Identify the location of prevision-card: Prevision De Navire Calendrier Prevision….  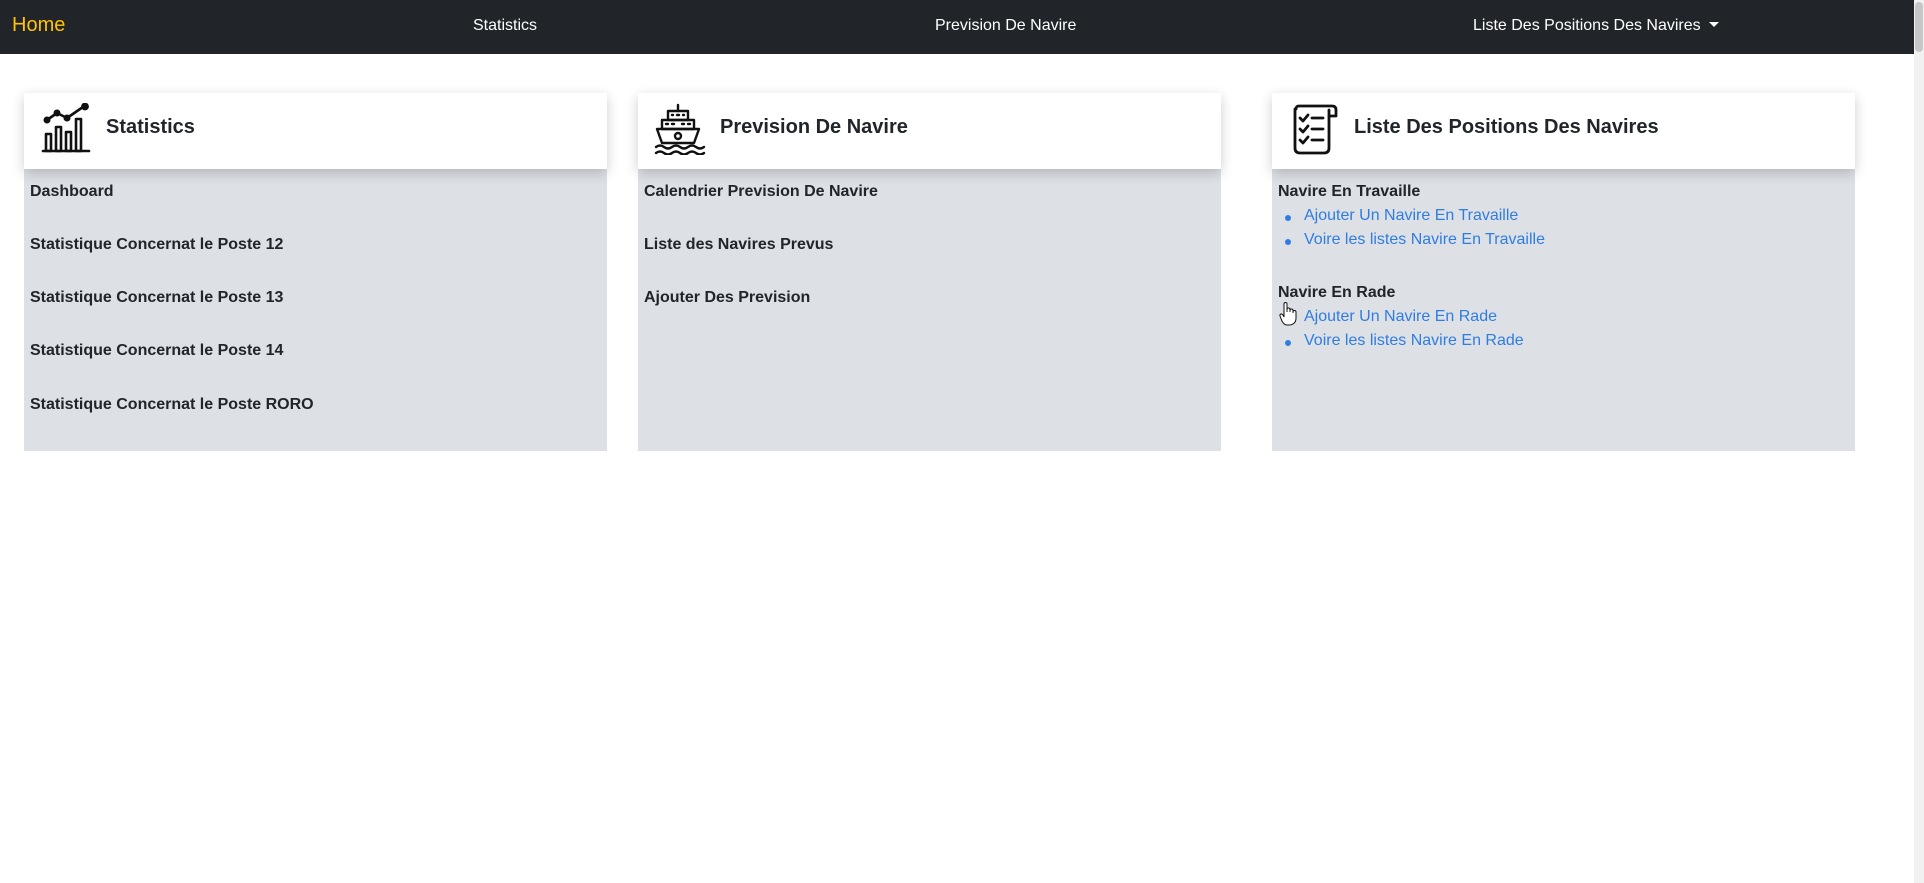
(929, 272).